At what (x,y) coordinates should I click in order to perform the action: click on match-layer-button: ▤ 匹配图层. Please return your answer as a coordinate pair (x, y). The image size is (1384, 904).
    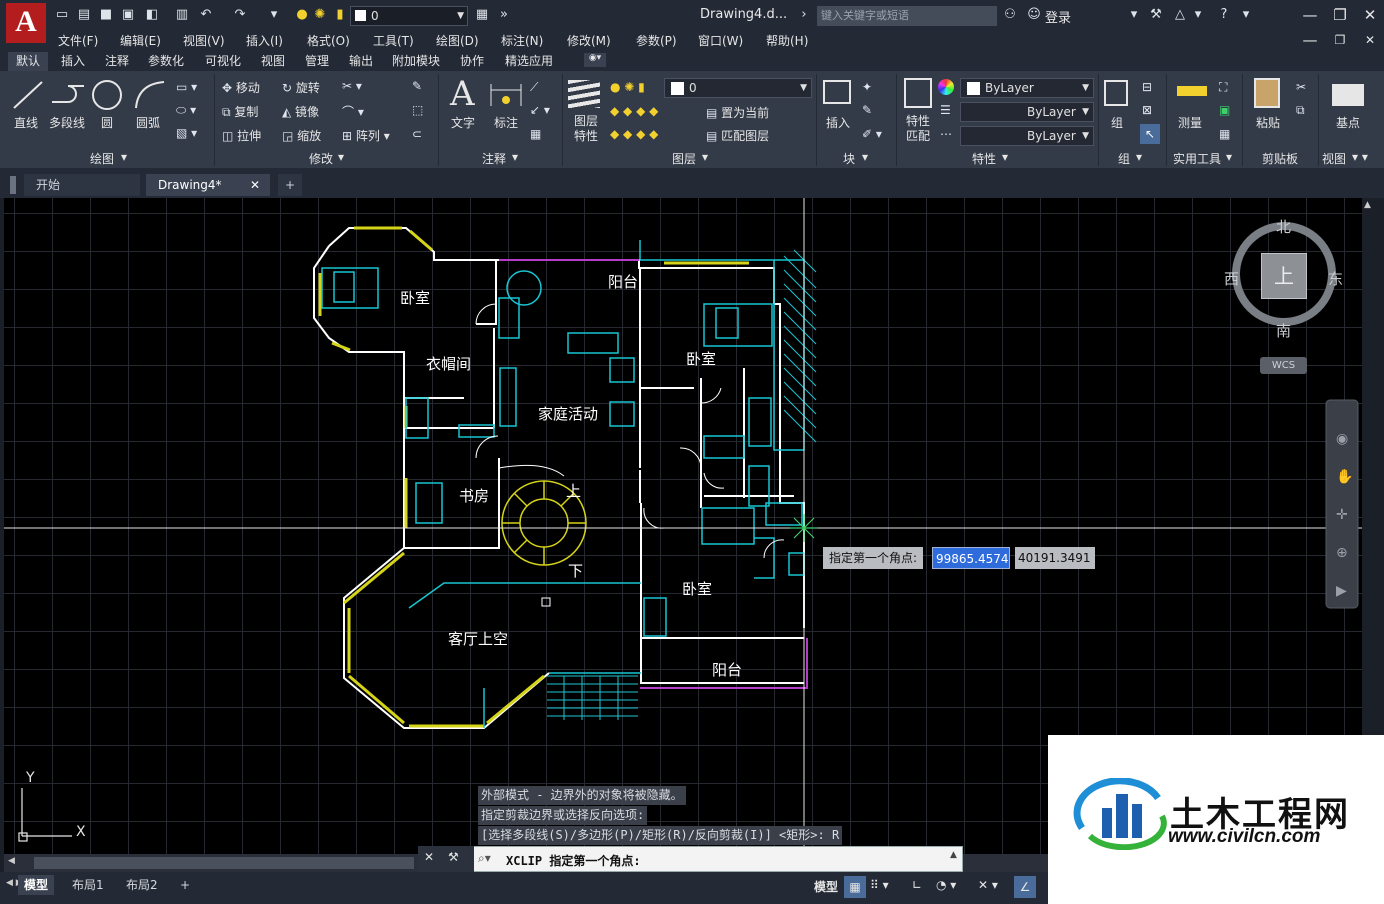
    Looking at the image, I should click on (737, 135).